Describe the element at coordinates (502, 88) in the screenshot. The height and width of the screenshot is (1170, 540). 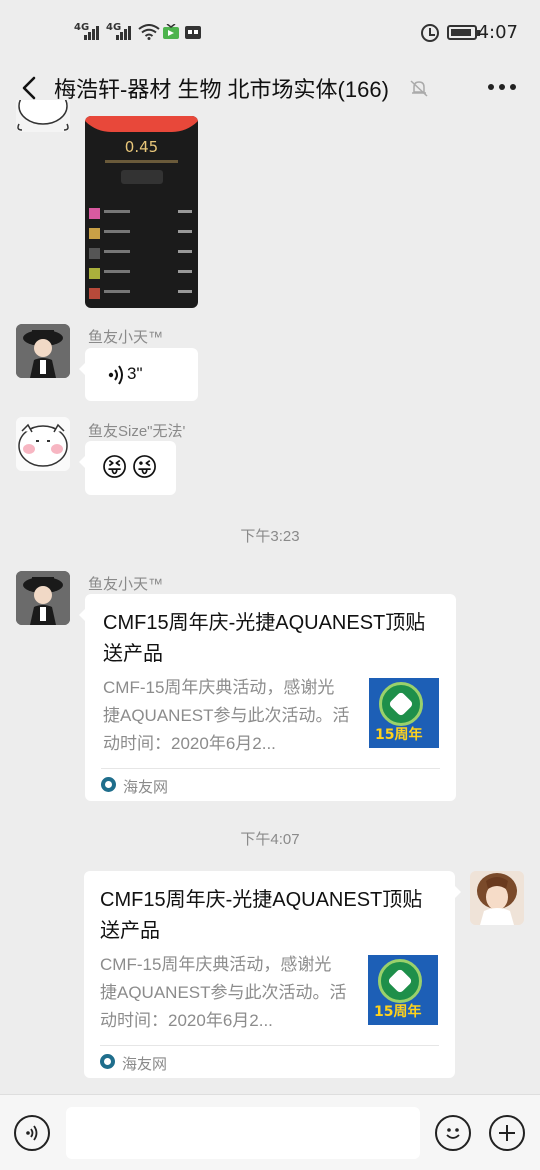
I see `more-dots-icon` at that location.